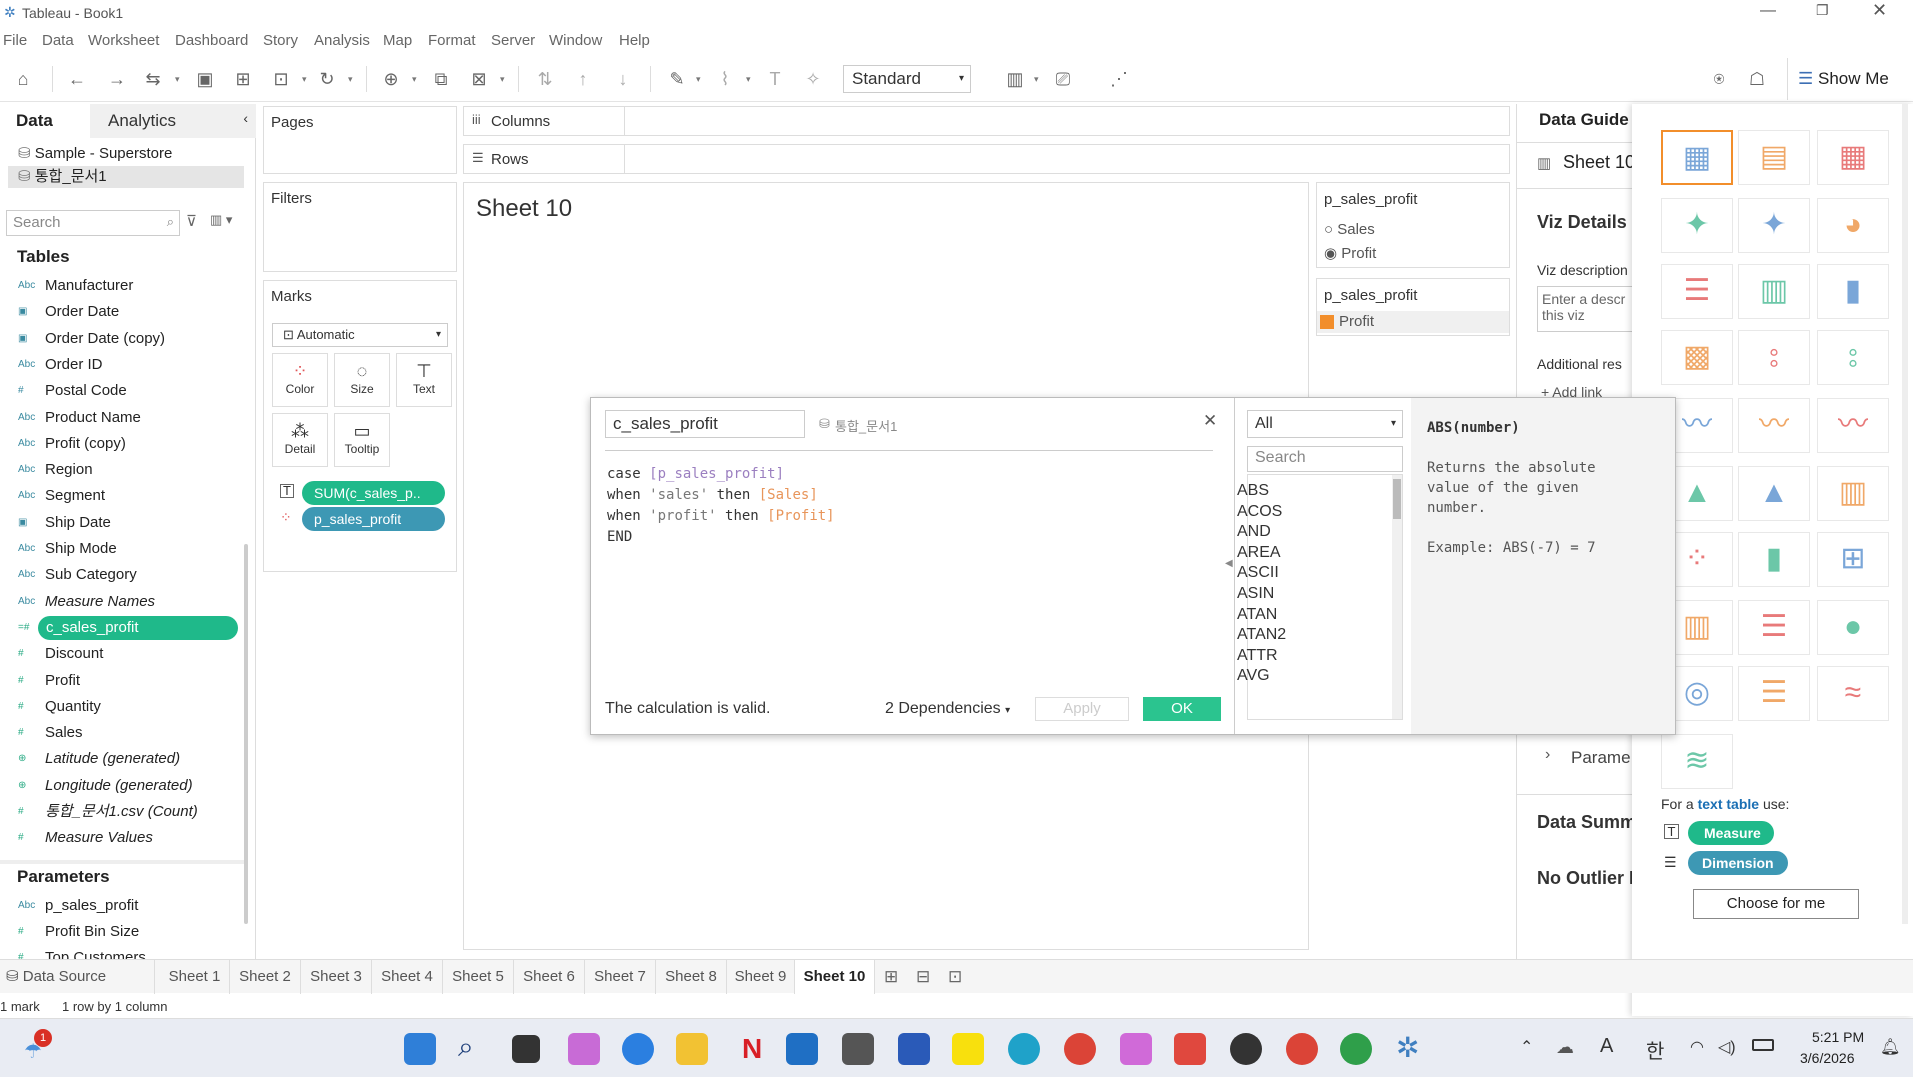 The image size is (1913, 1077). What do you see at coordinates (802, 1049) in the screenshot?
I see `outlook-icon` at bounding box center [802, 1049].